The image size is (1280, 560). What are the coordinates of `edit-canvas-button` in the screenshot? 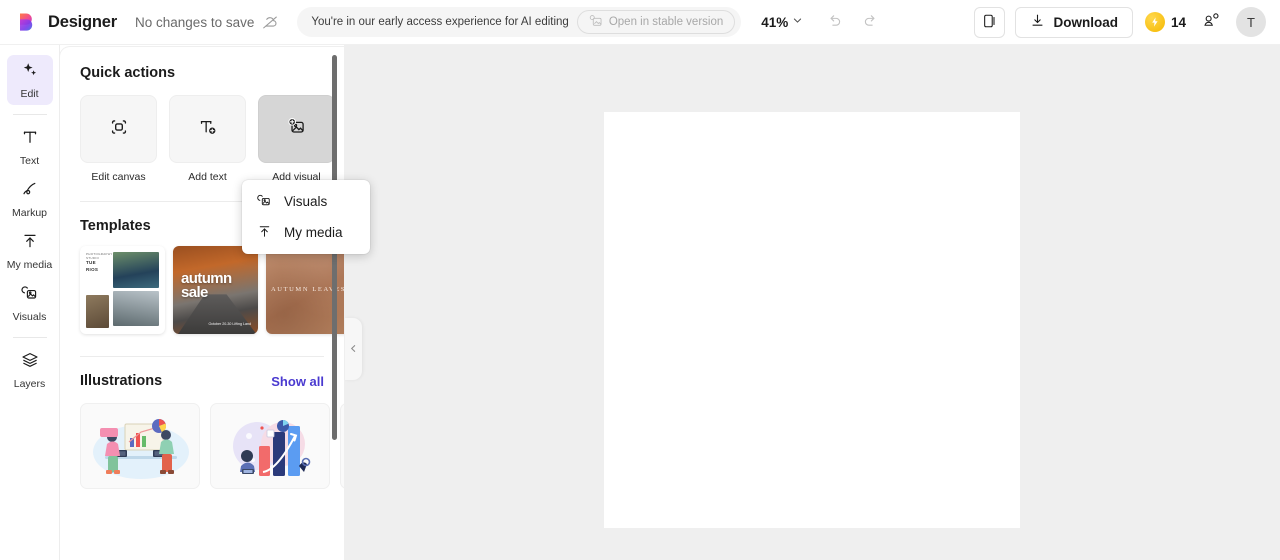 It's located at (118, 129).